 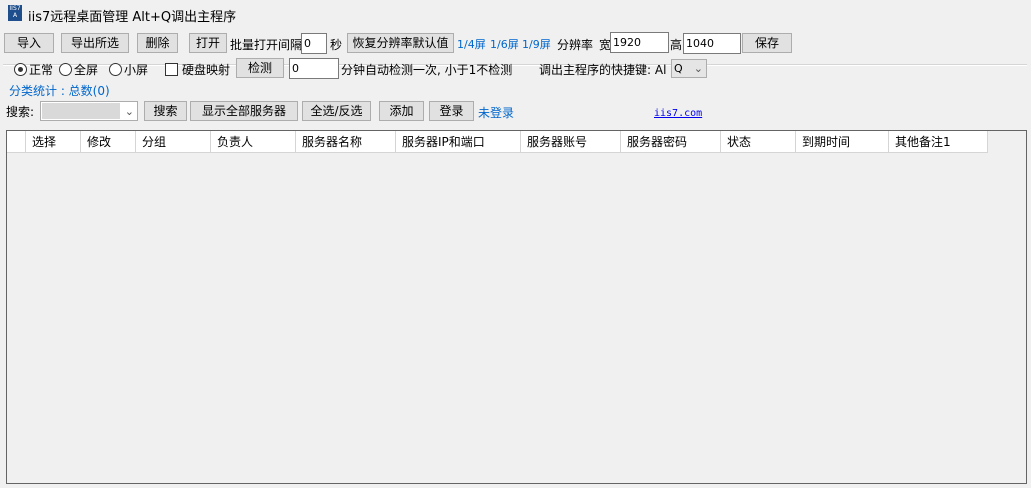 I want to click on radio-full: 全屏, so click(x=78, y=69).